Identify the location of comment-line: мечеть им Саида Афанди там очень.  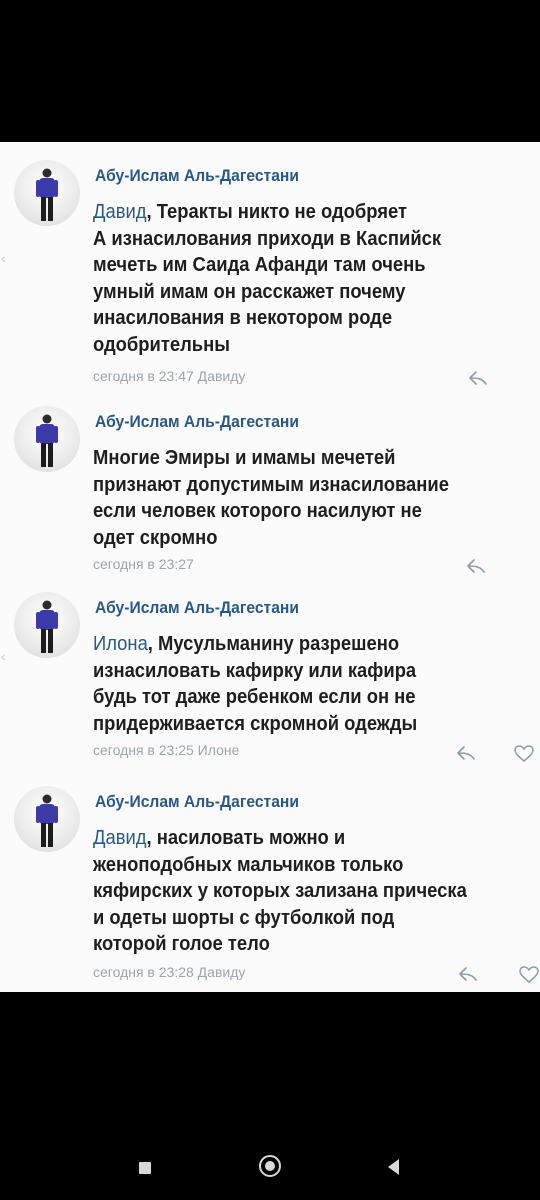
(259, 265).